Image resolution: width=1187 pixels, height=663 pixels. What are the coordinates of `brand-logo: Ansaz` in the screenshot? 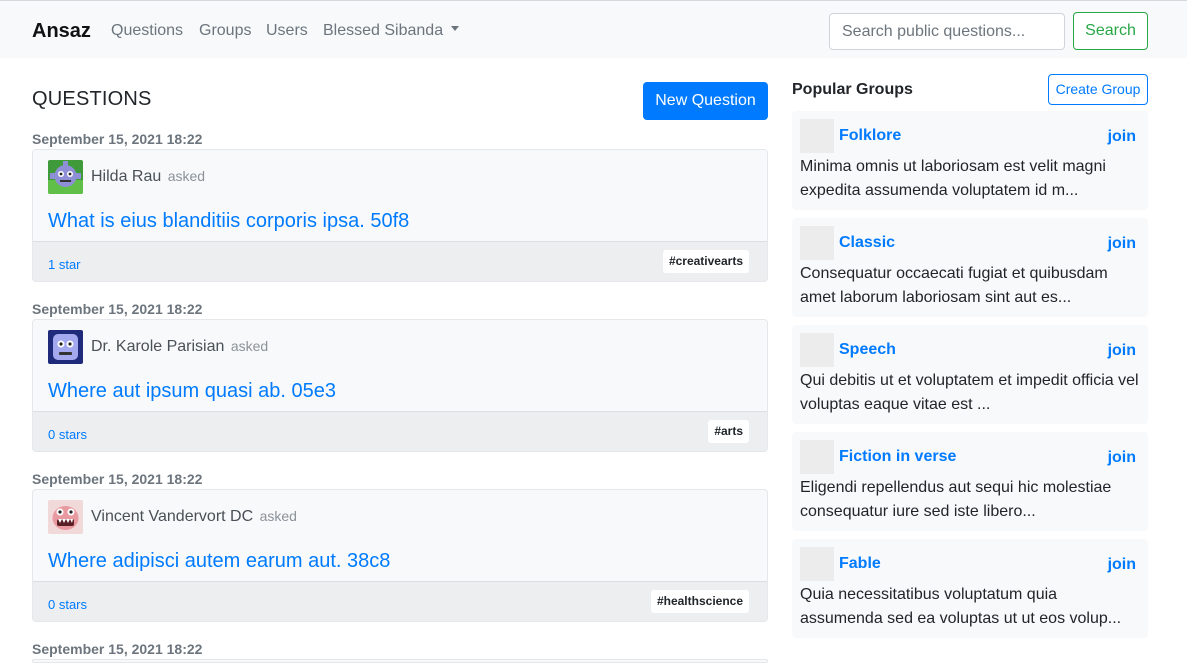 It's located at (61, 31).